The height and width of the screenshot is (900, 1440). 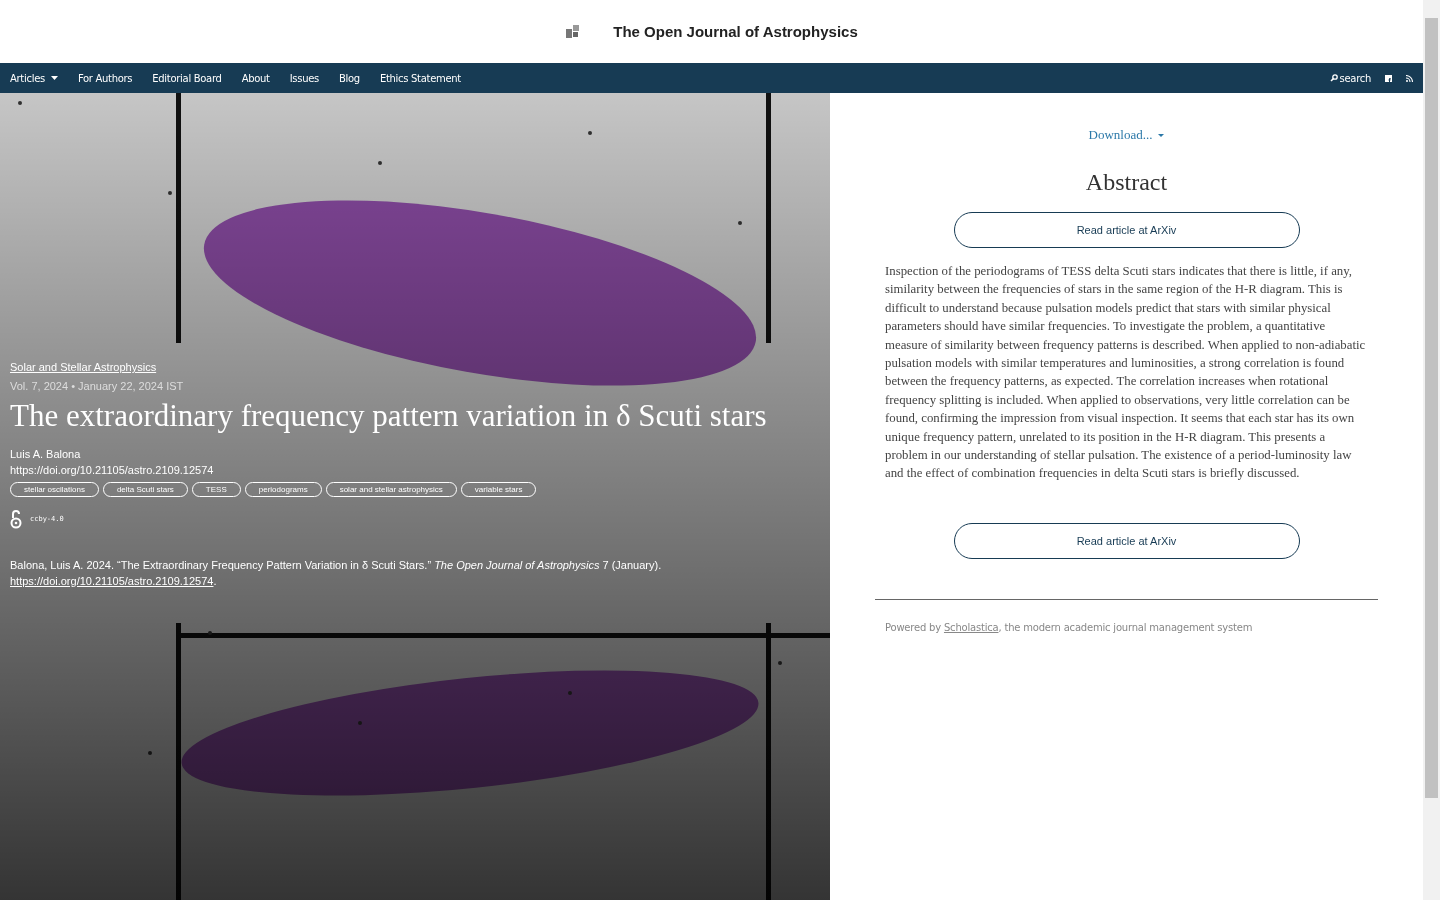 What do you see at coordinates (34, 78) in the screenshot?
I see `nav-link: Articles` at bounding box center [34, 78].